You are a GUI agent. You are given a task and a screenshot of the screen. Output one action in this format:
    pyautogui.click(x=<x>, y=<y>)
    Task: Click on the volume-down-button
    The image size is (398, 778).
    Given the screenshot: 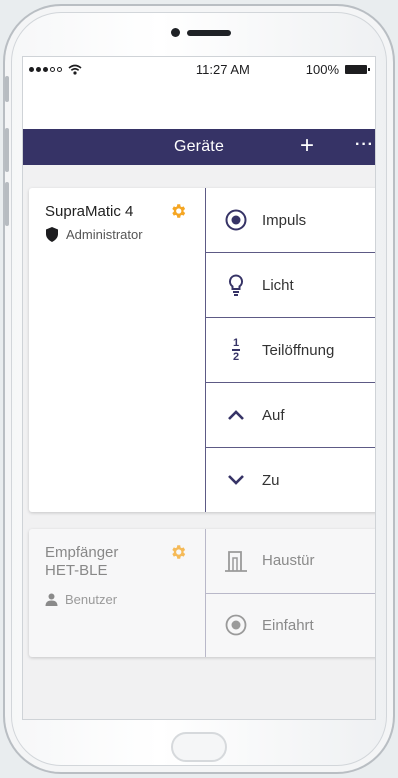 What is the action you would take?
    pyautogui.click(x=7, y=204)
    